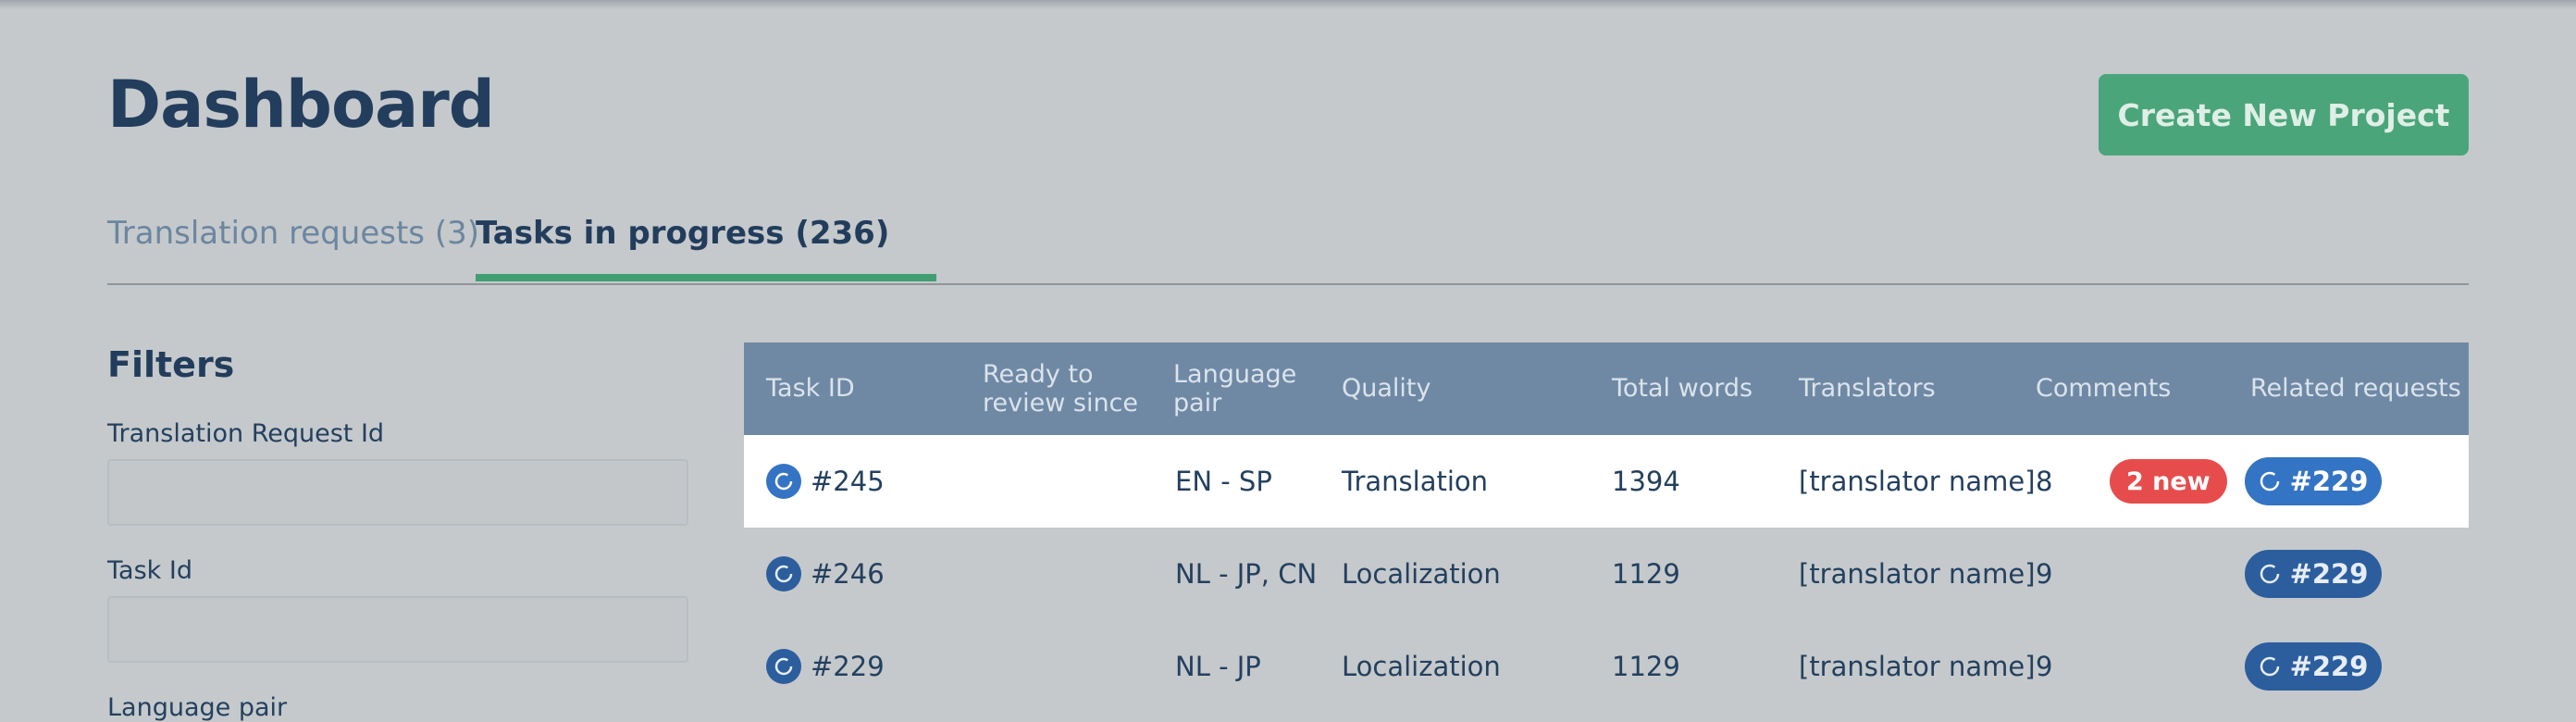  What do you see at coordinates (1218, 666) in the screenshot?
I see `language-pair-cell: NL - JP` at bounding box center [1218, 666].